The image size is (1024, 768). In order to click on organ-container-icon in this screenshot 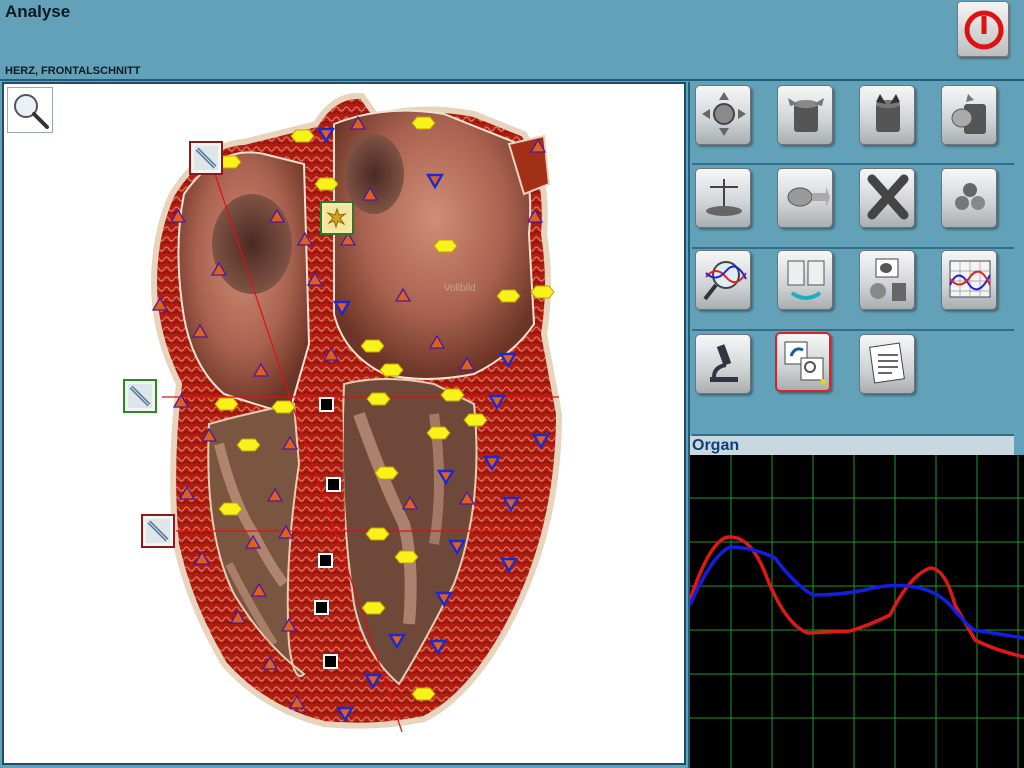, I will do `click(968, 114)`.